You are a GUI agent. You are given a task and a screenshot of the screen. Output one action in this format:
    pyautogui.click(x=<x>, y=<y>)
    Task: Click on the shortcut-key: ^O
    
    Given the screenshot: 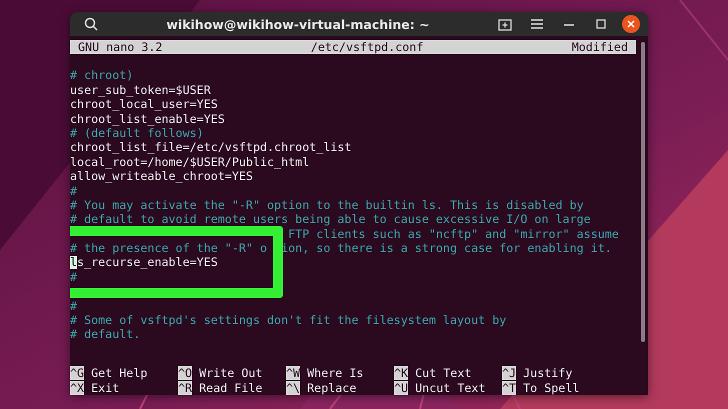 What is the action you would take?
    pyautogui.click(x=185, y=373)
    